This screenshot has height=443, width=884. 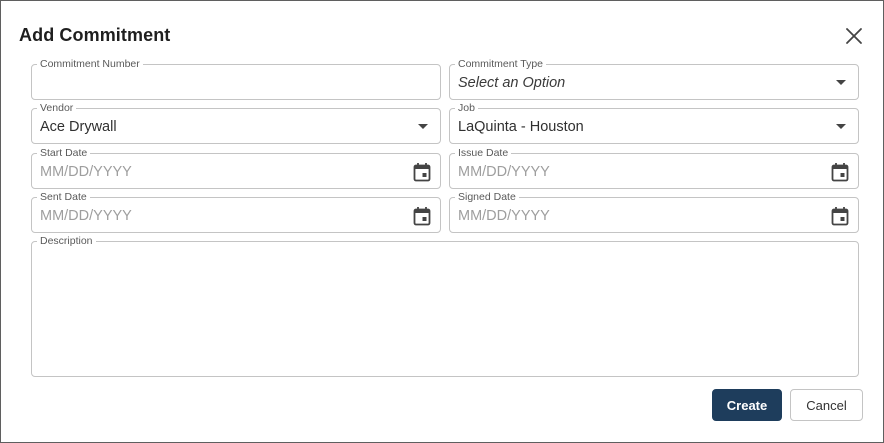 What do you see at coordinates (236, 168) in the screenshot?
I see `start-date-field: Start Date MM/DD/YYYY` at bounding box center [236, 168].